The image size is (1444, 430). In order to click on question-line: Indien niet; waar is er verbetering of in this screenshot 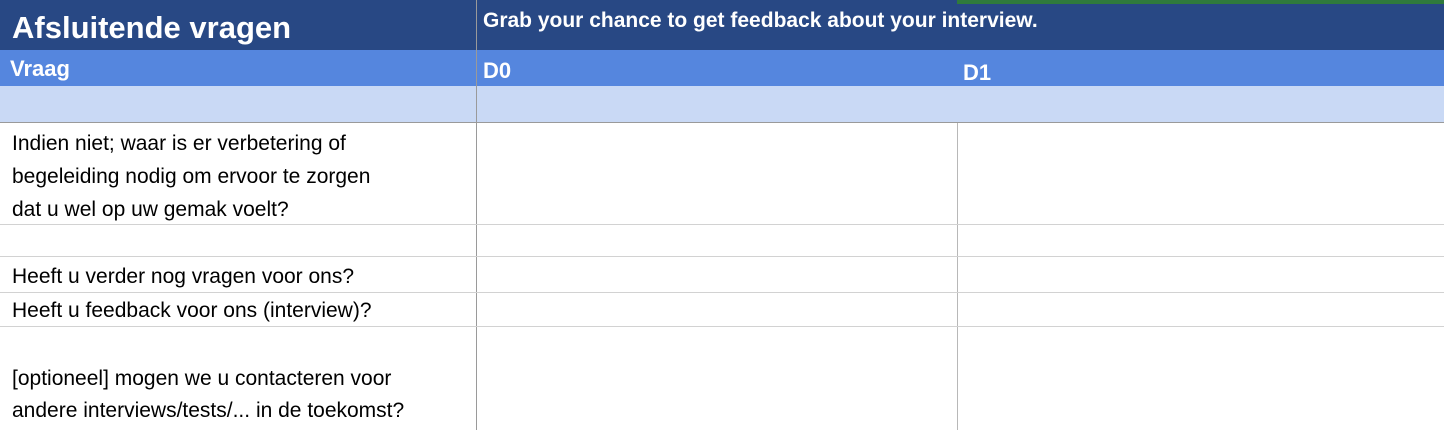, I will do `click(179, 143)`.